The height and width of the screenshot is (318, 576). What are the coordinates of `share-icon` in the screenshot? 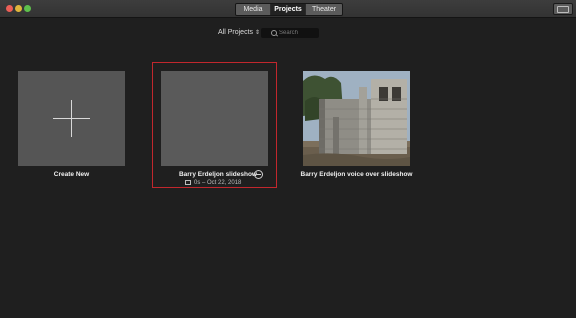 It's located at (258, 174).